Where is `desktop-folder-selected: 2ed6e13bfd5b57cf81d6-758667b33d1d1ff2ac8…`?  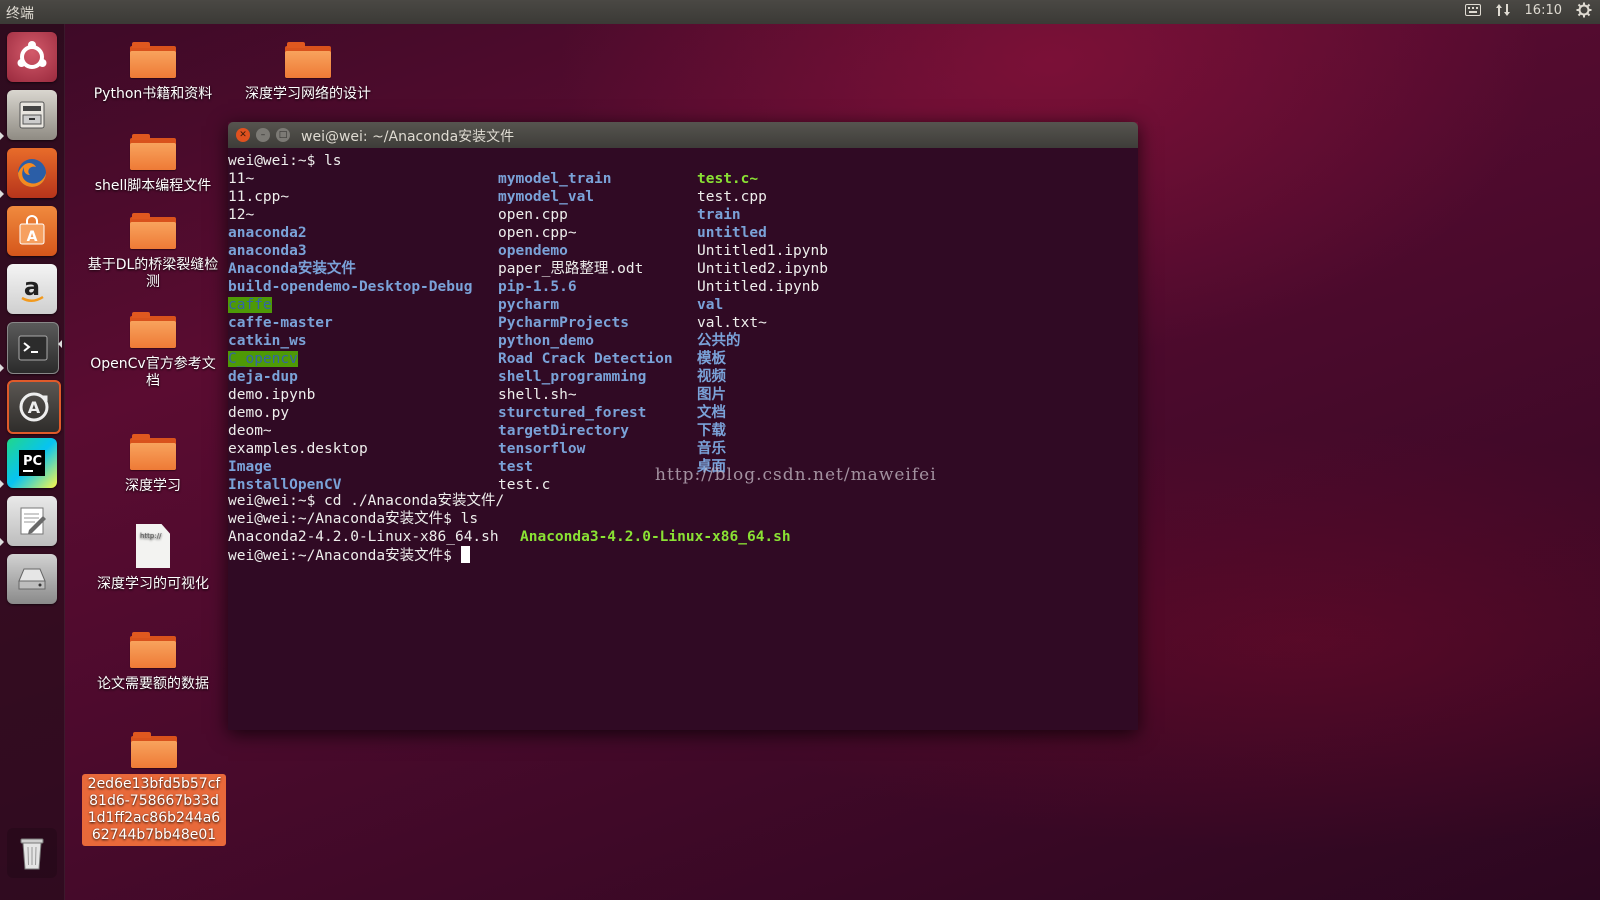 desktop-folder-selected: 2ed6e13bfd5b57cf81d6-758667b33d1d1ff2ac8… is located at coordinates (154, 789).